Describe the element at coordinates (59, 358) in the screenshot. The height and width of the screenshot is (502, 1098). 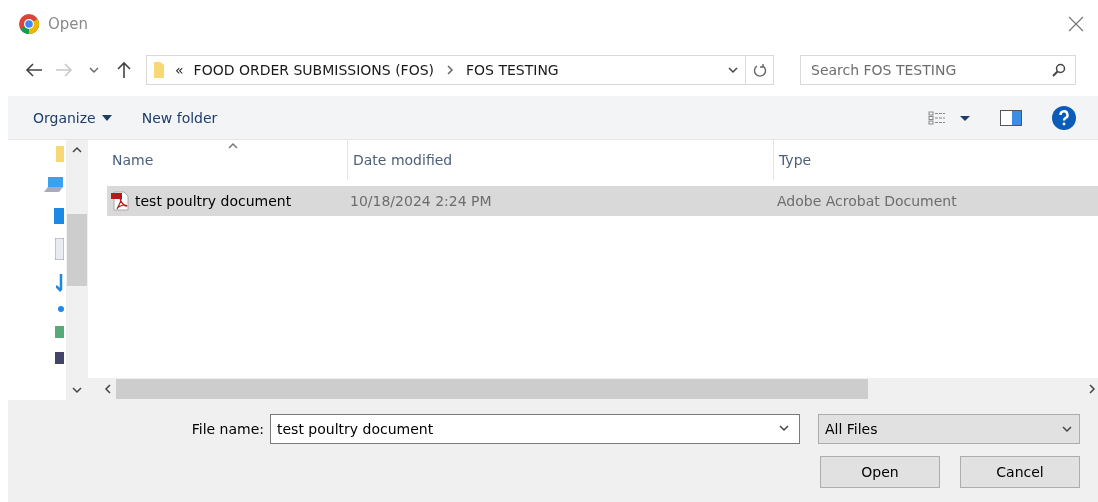
I see `videos-icon` at that location.